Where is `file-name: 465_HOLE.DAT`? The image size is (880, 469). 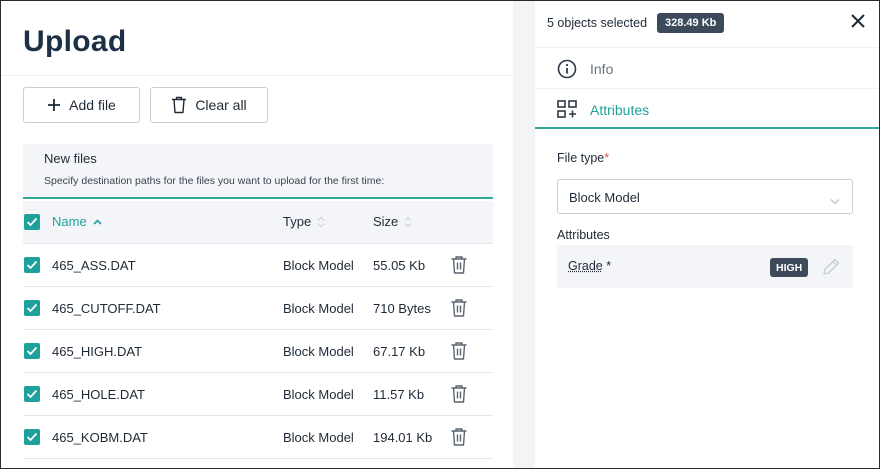
file-name: 465_HOLE.DAT is located at coordinates (98, 394).